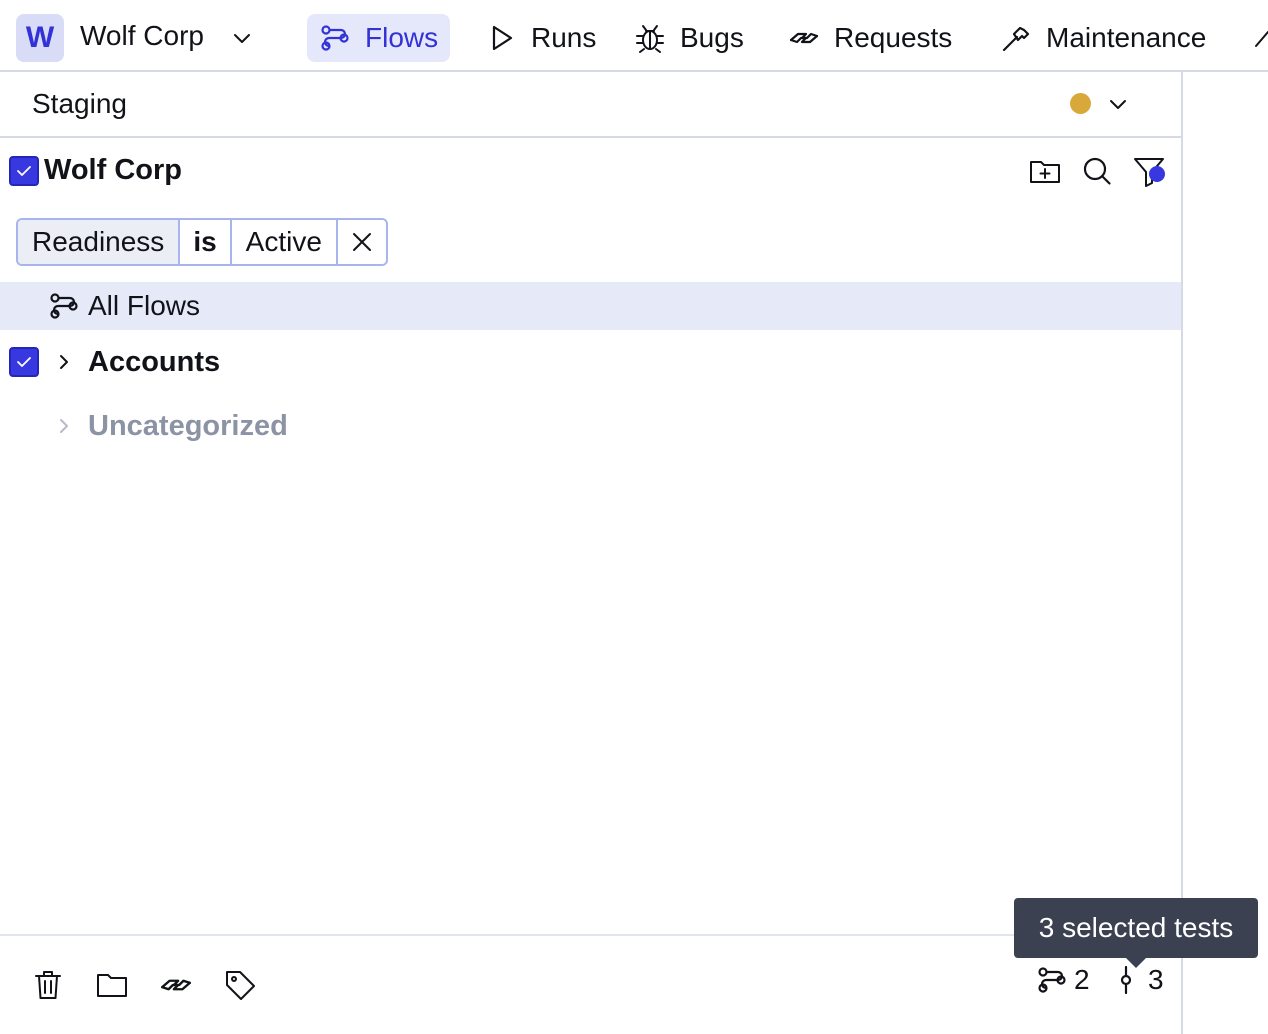 The width and height of the screenshot is (1268, 1034). I want to click on selected-tests-tooltip: 3 selected tests, so click(1136, 933).